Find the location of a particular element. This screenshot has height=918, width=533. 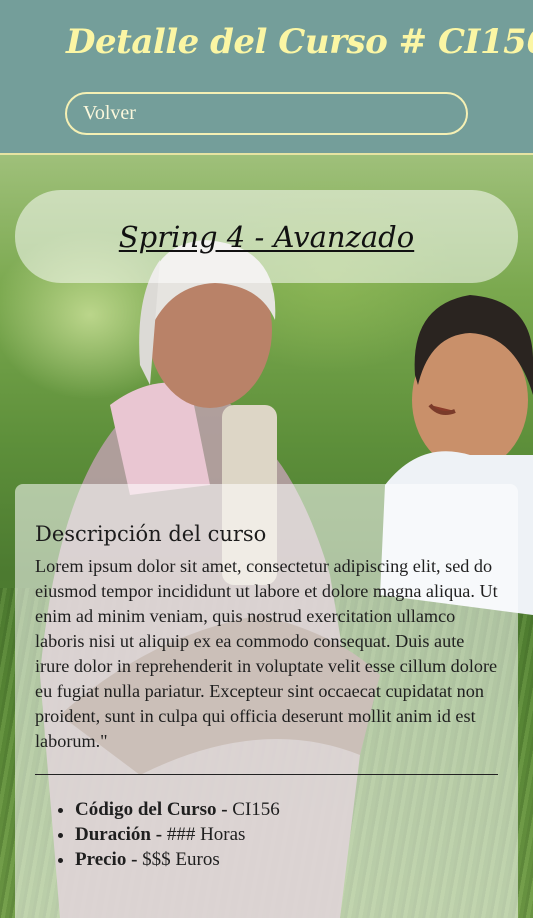

course-title-pill: Spring 4 - Avanzado is located at coordinates (266, 236).